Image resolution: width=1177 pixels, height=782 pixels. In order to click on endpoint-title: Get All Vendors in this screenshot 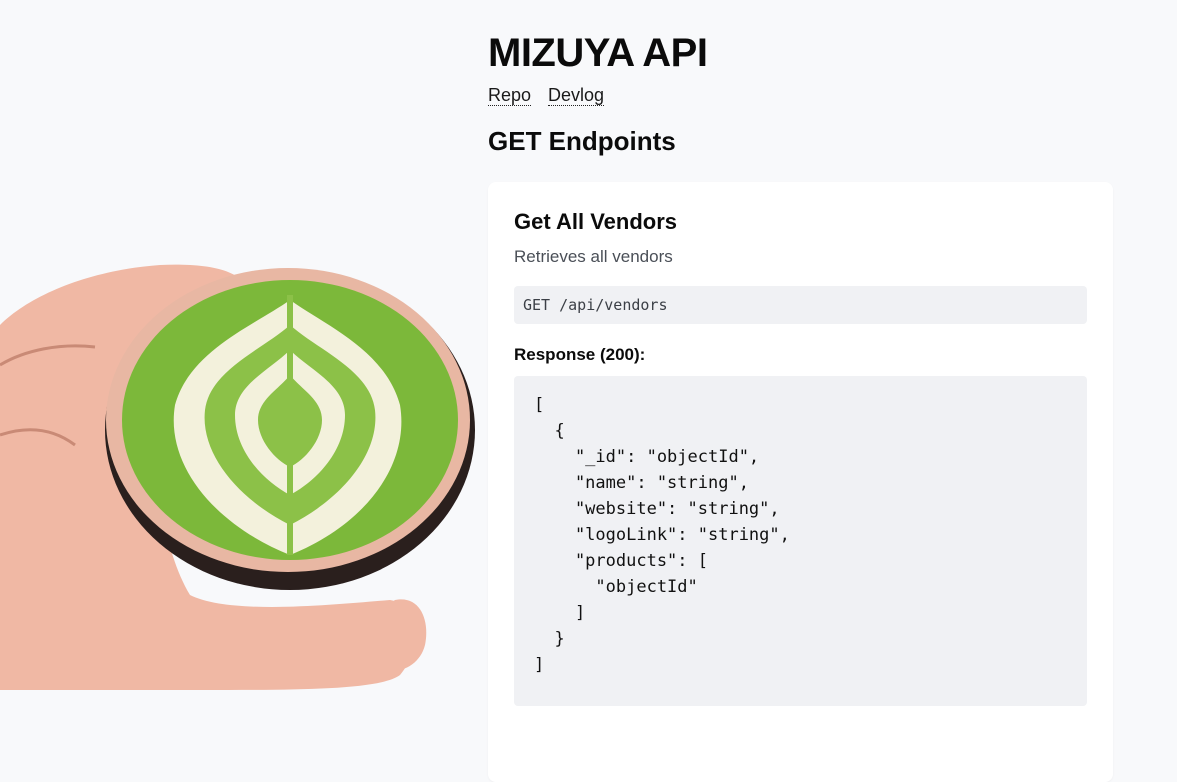, I will do `click(596, 221)`.